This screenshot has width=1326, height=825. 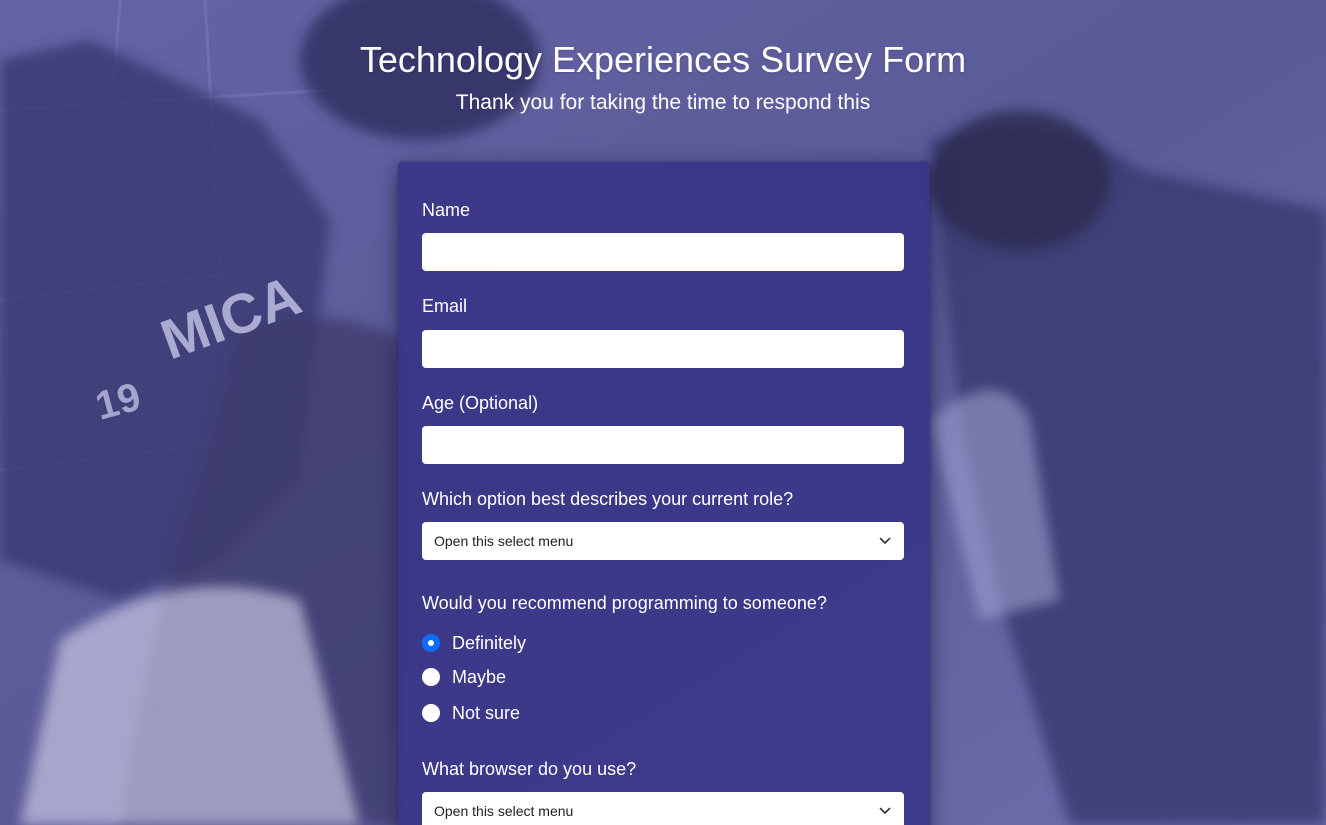 What do you see at coordinates (663, 349) in the screenshot?
I see `email-input` at bounding box center [663, 349].